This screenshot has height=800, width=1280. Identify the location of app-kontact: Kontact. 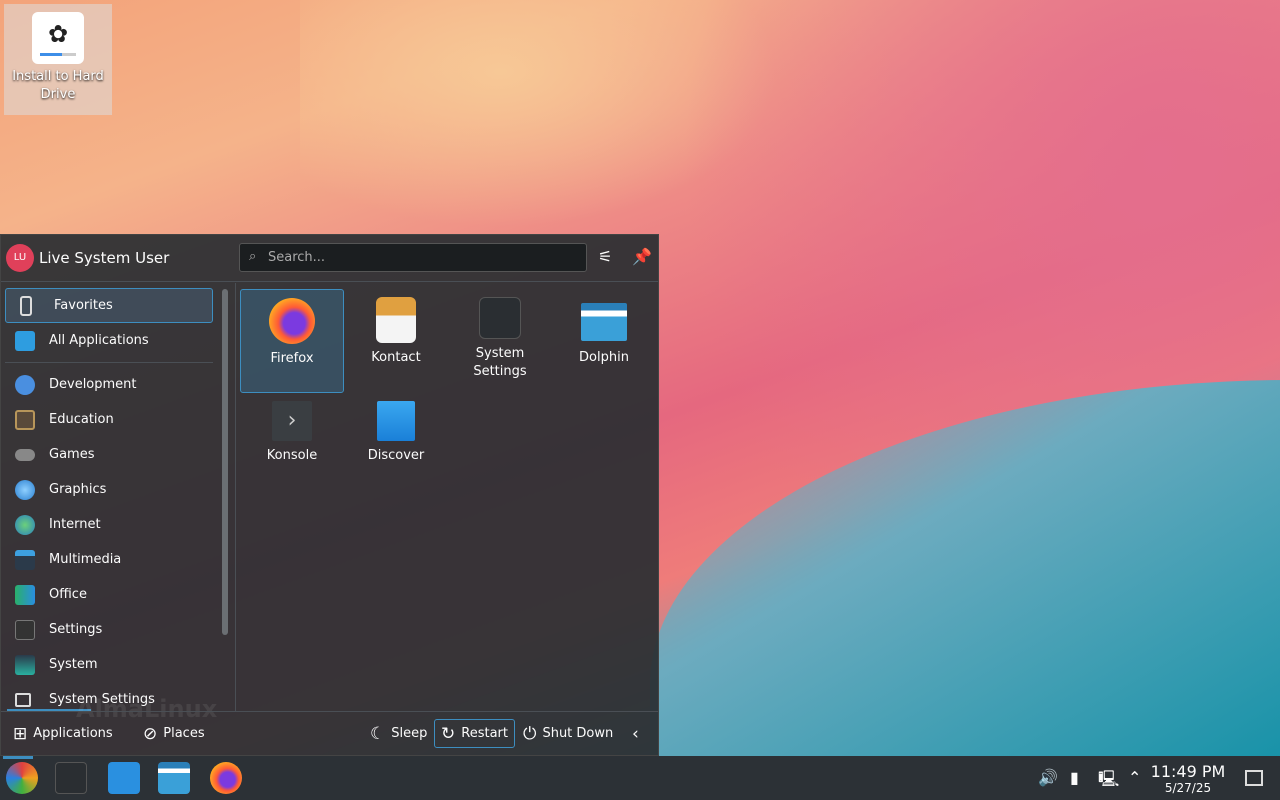
(396, 341).